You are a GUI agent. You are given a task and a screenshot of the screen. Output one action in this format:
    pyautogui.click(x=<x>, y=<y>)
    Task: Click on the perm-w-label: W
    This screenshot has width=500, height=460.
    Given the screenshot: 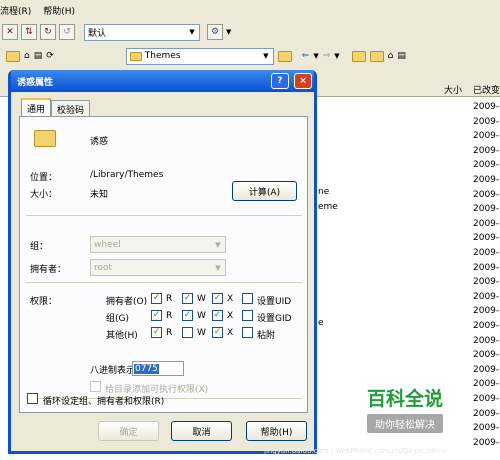 What is the action you would take?
    pyautogui.click(x=201, y=333)
    